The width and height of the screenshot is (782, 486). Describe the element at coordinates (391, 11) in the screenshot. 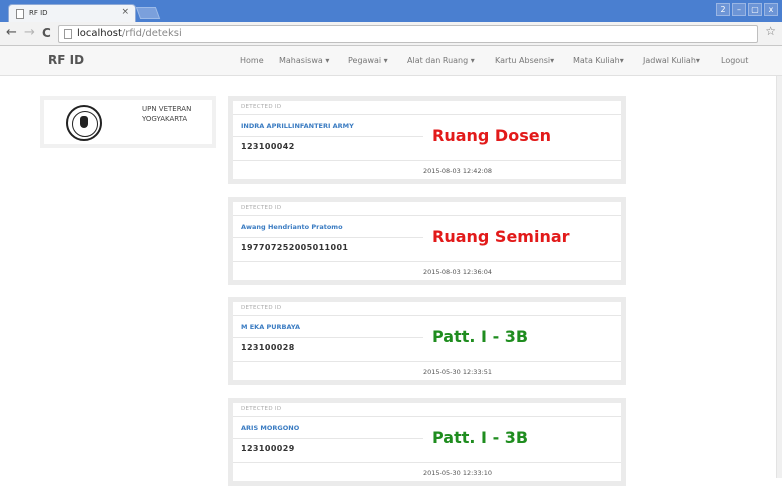

I see `browser-titlebar: RF ID × 2 – ▢ x` at that location.